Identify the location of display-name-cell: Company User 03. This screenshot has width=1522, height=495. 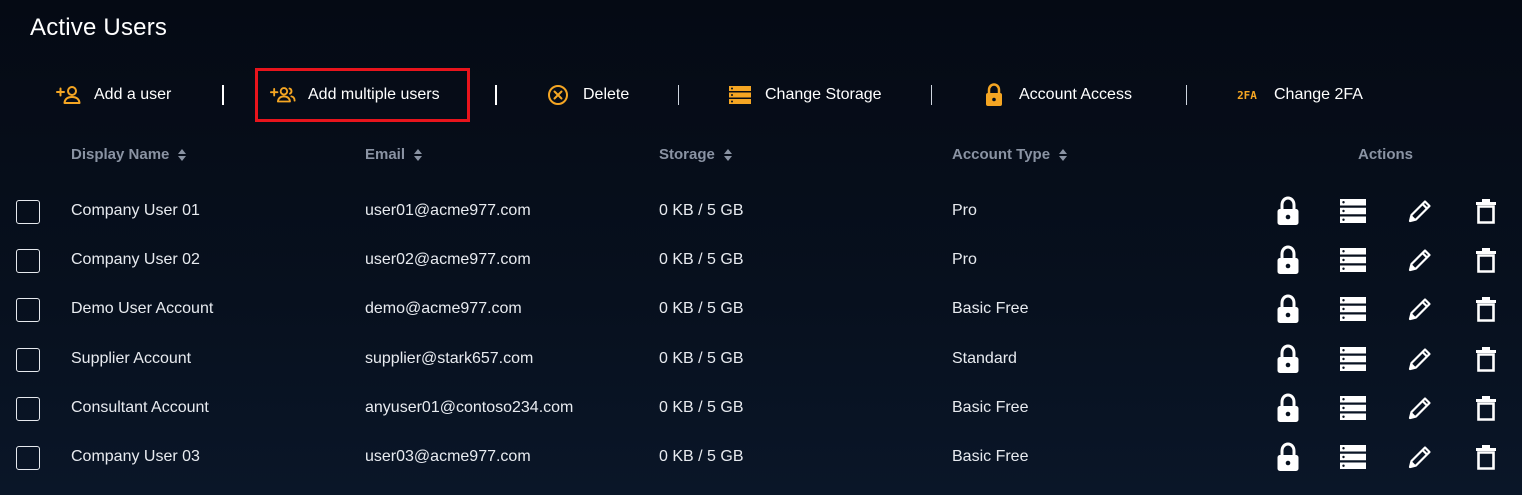
(135, 456).